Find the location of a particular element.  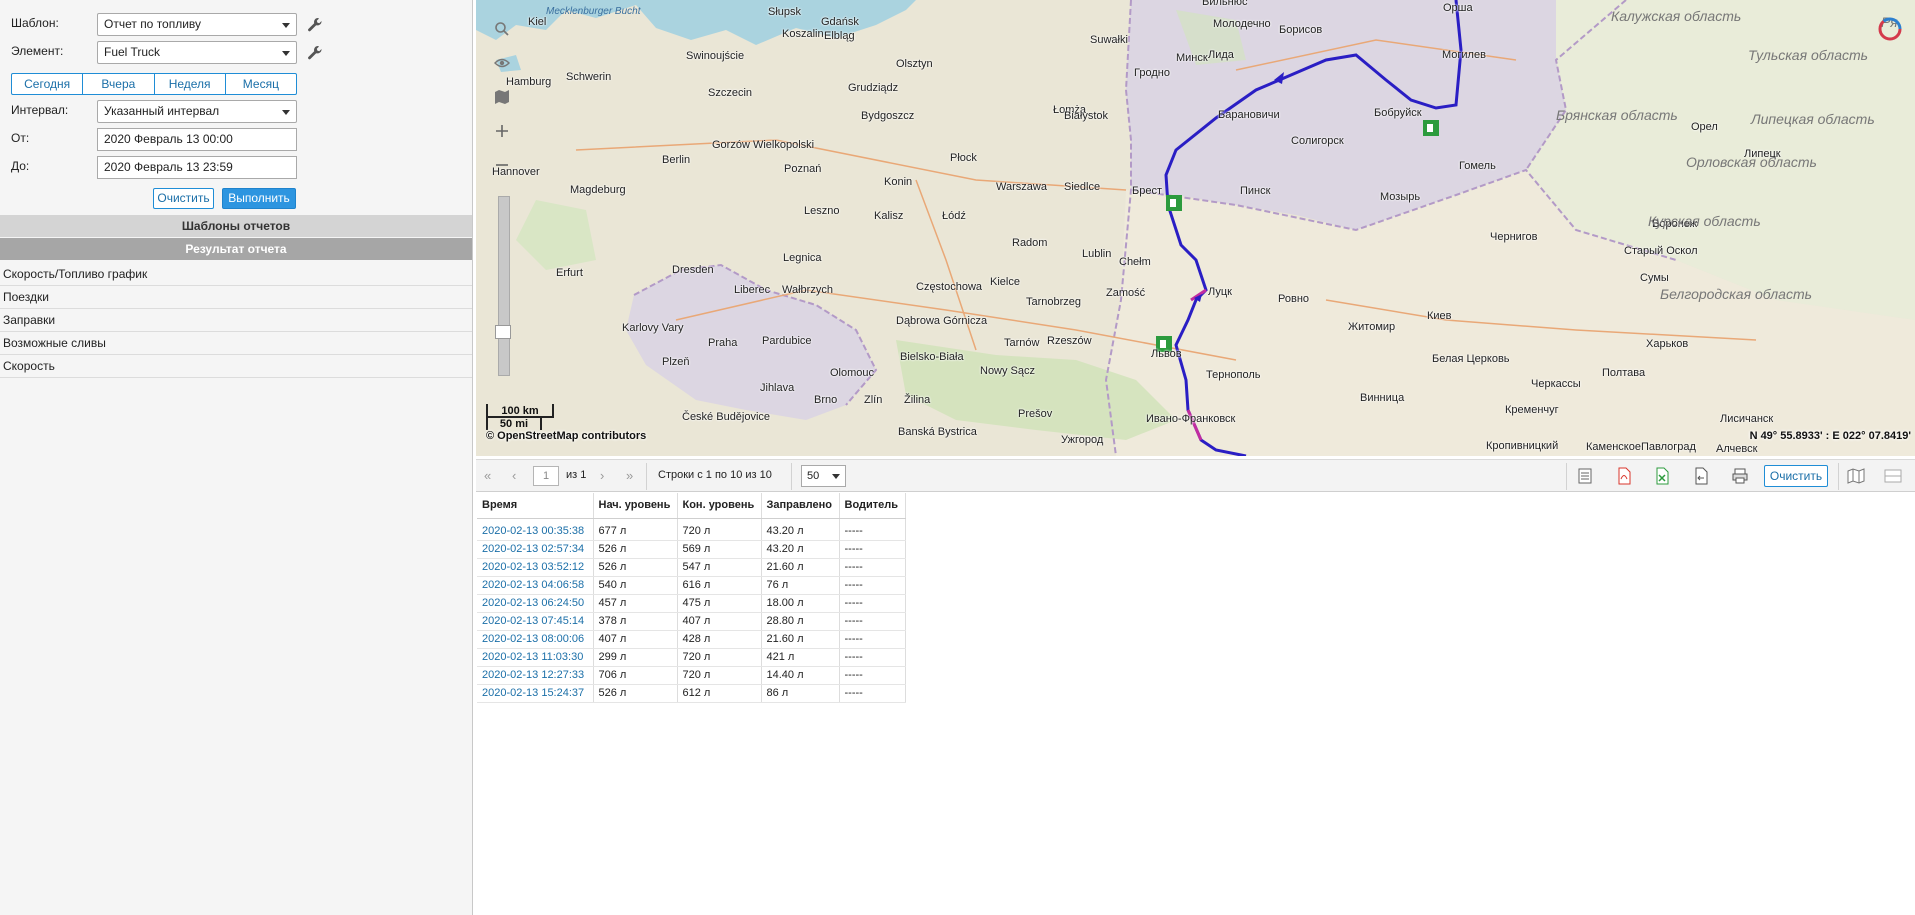

time-cell: 2020-02-13 08:00:06 is located at coordinates (535, 639).